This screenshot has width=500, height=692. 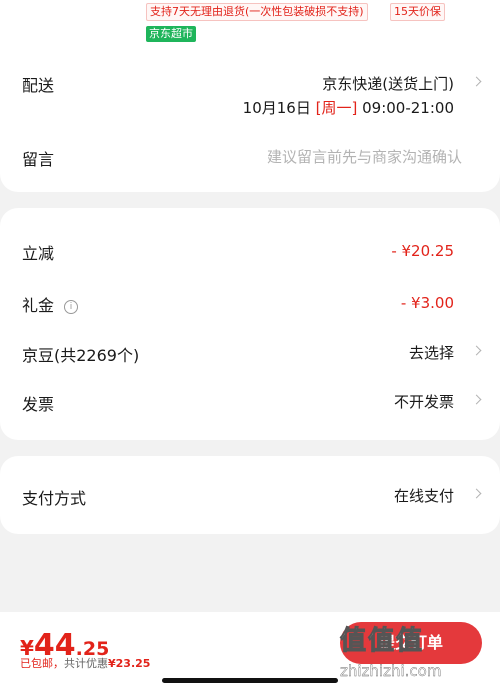 I want to click on jingdou-value: 去选择, so click(x=431, y=353).